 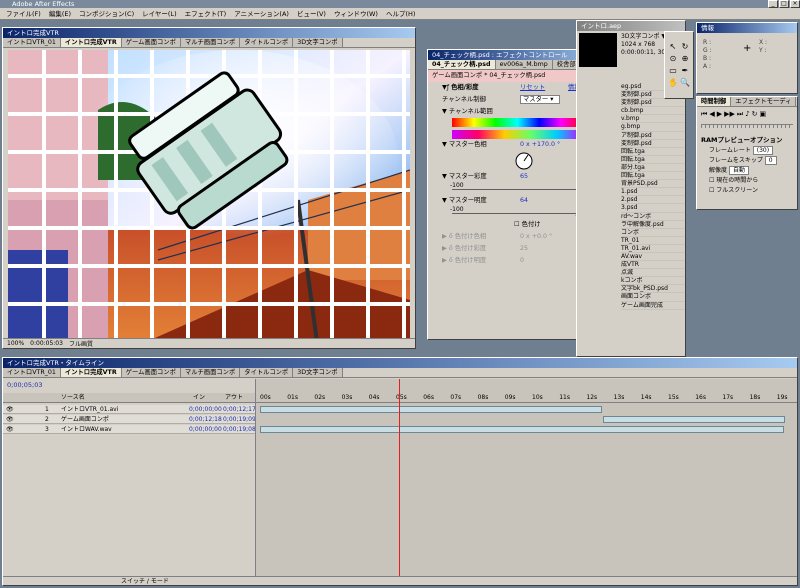 What do you see at coordinates (86, 429) in the screenshot?
I see `layer-name: イントロWAV.wav` at bounding box center [86, 429].